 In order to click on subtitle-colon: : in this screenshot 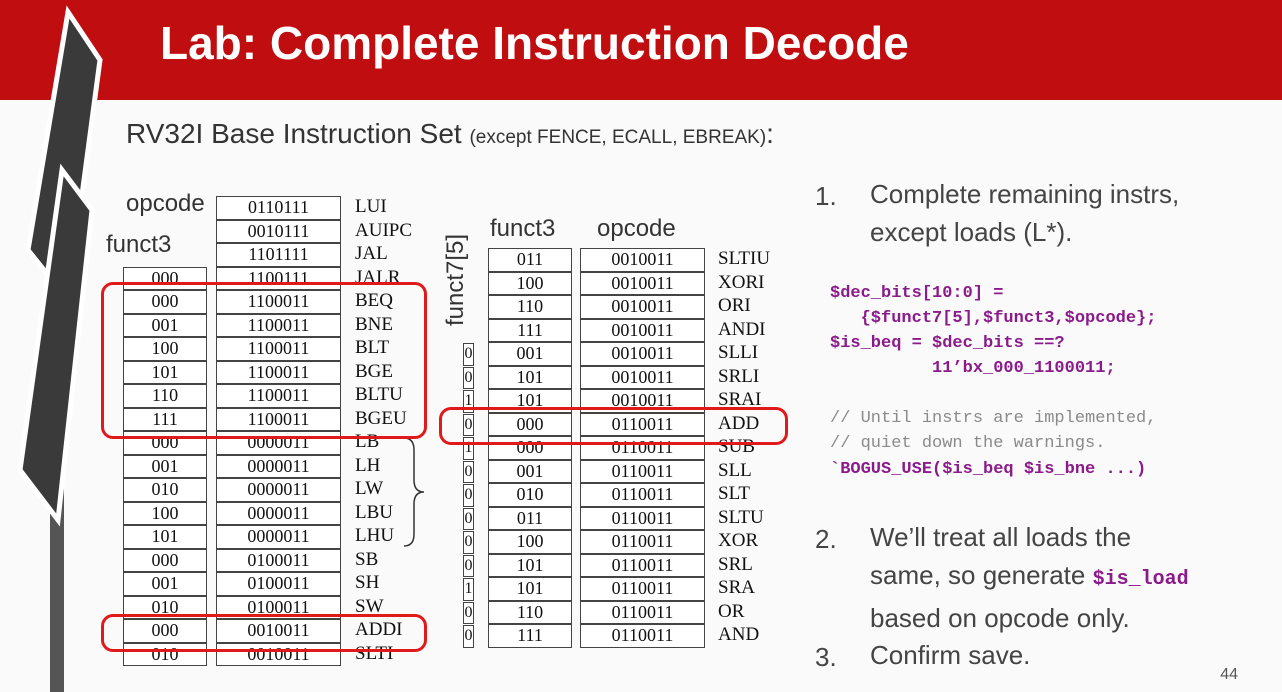, I will do `click(770, 133)`.